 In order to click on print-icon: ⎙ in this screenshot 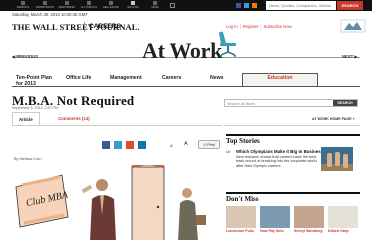, I will do `click(205, 145)`.